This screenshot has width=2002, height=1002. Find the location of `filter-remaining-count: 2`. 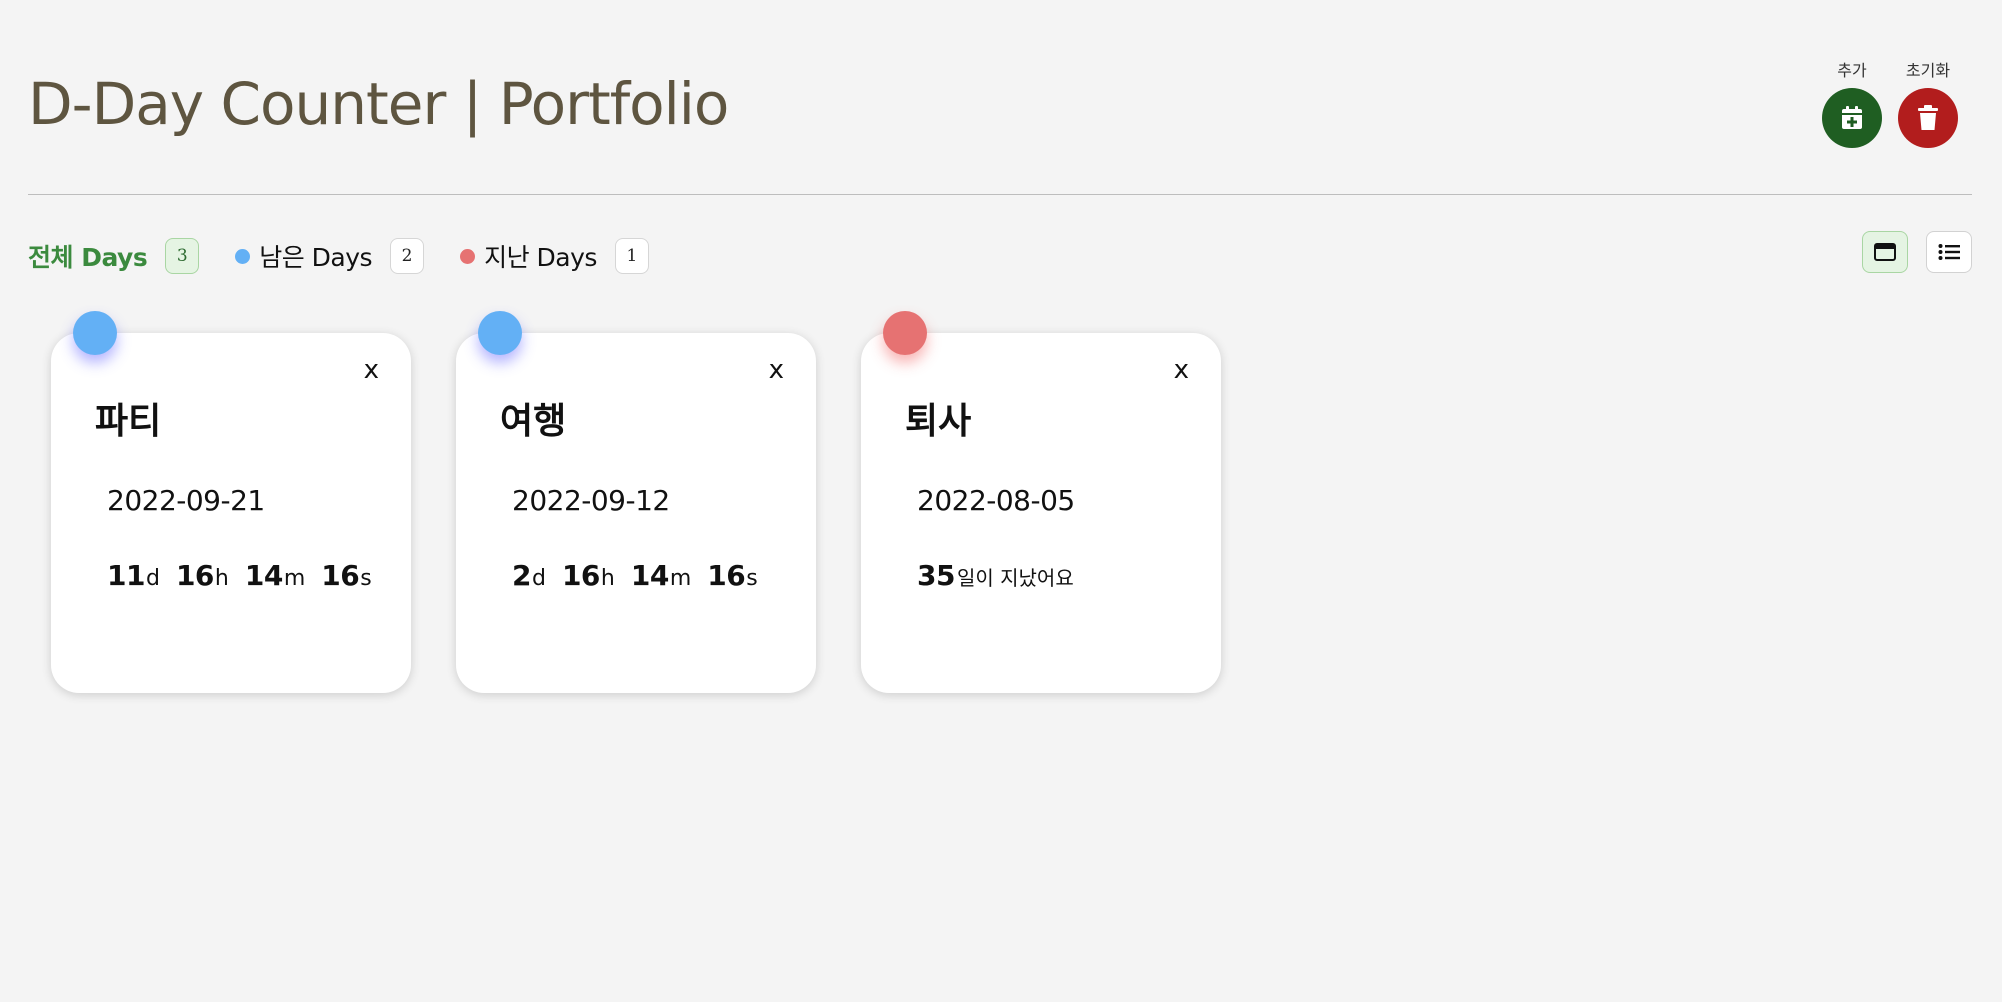

filter-remaining-count: 2 is located at coordinates (407, 256).